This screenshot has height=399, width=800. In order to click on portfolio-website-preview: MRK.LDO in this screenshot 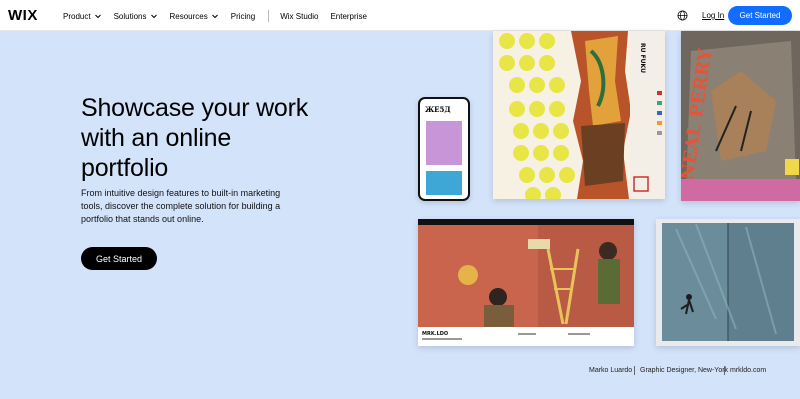, I will do `click(526, 282)`.